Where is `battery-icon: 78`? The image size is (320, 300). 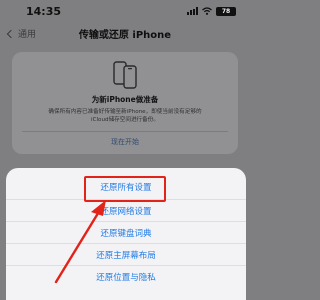 battery-icon: 78 is located at coordinates (226, 11).